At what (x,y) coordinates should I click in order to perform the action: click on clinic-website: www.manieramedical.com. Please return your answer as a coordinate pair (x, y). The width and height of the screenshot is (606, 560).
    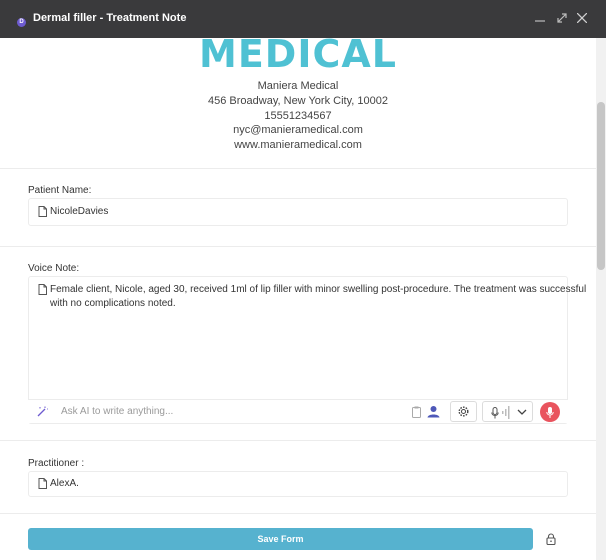
    Looking at the image, I should click on (298, 145).